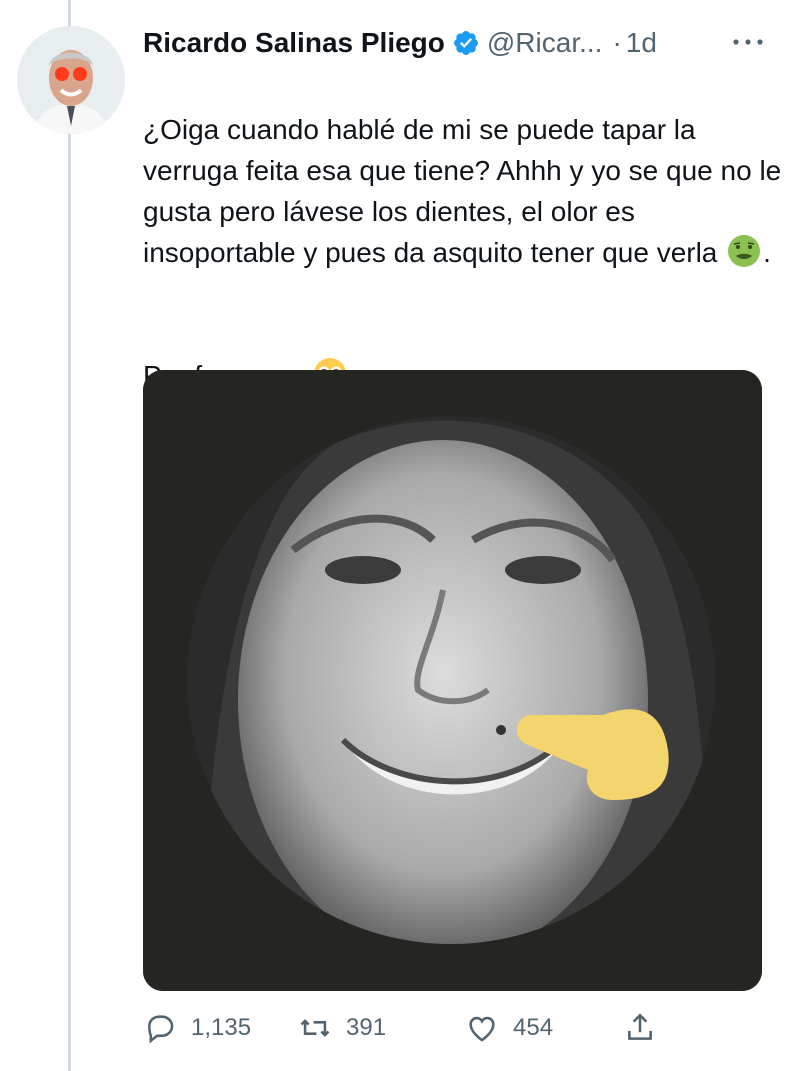 This screenshot has height=1071, width=803. I want to click on avatar, so click(71, 80).